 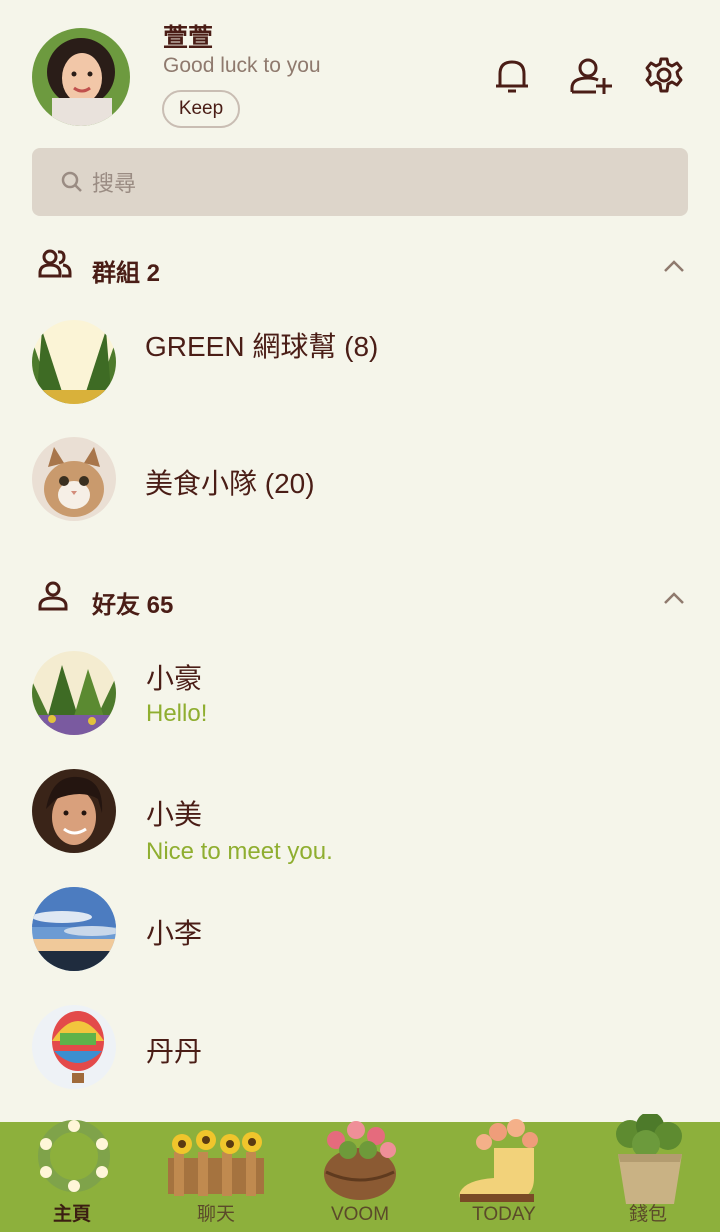 I want to click on friend-name: 小豪, so click(x=174, y=677).